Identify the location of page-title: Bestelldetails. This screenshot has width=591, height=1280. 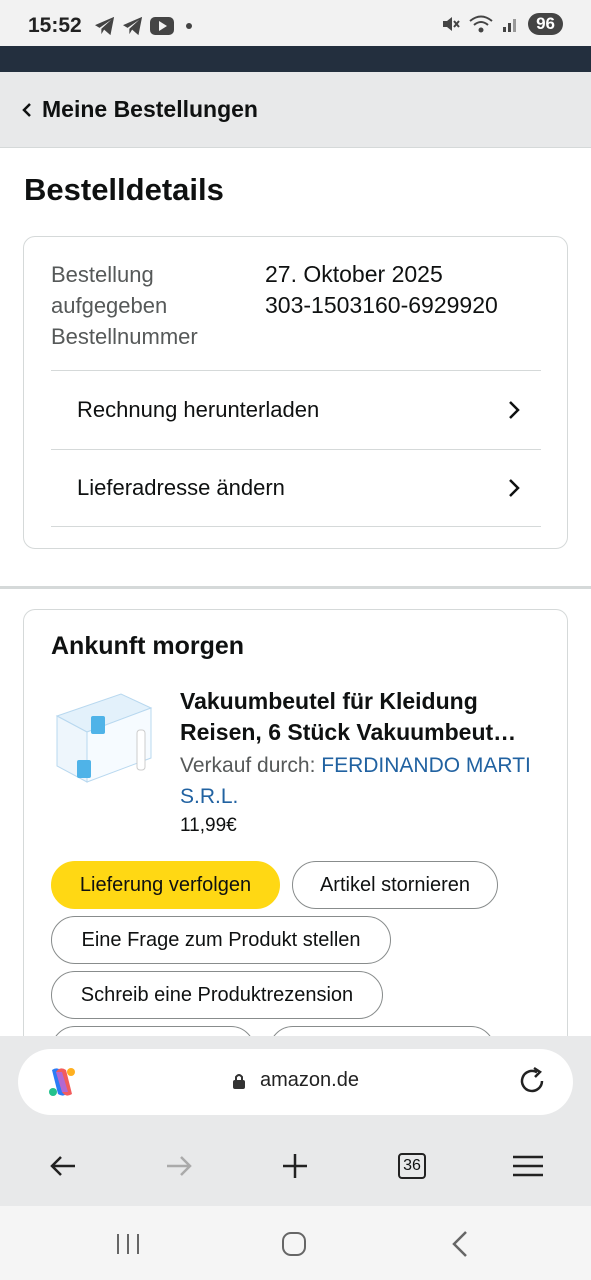
(124, 189).